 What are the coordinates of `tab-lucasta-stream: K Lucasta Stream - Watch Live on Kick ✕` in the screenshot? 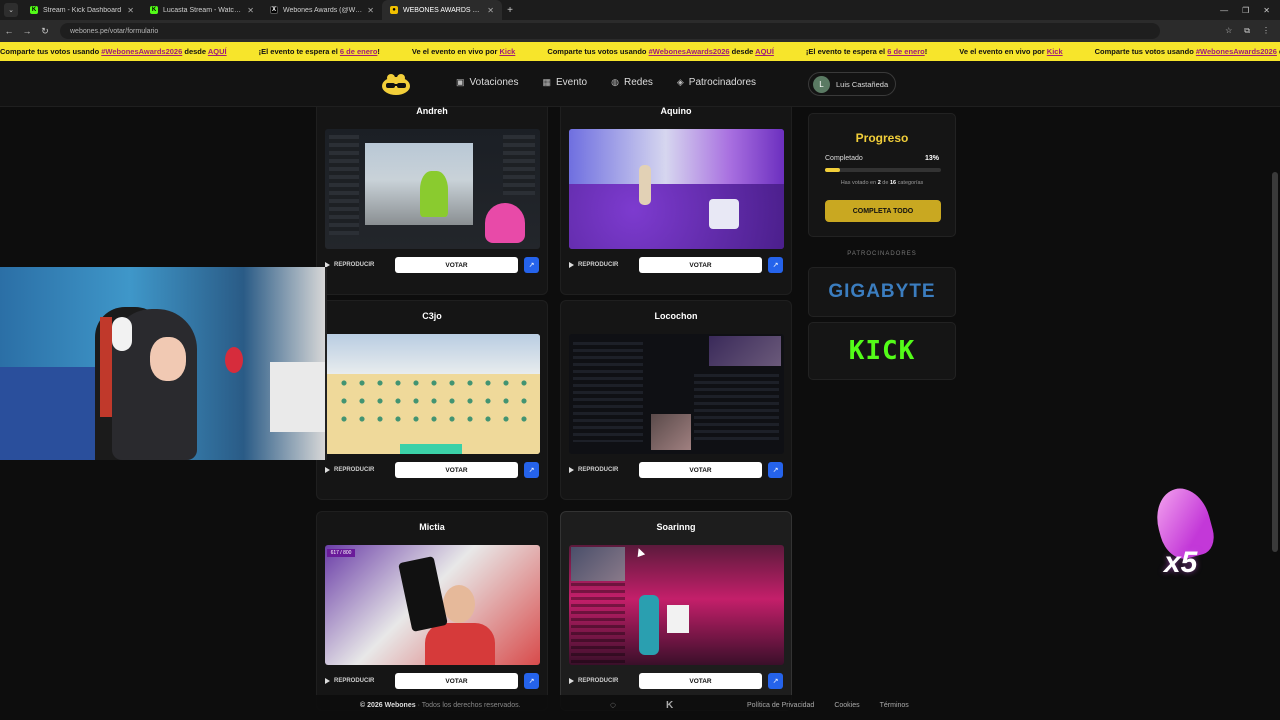 It's located at (202, 10).